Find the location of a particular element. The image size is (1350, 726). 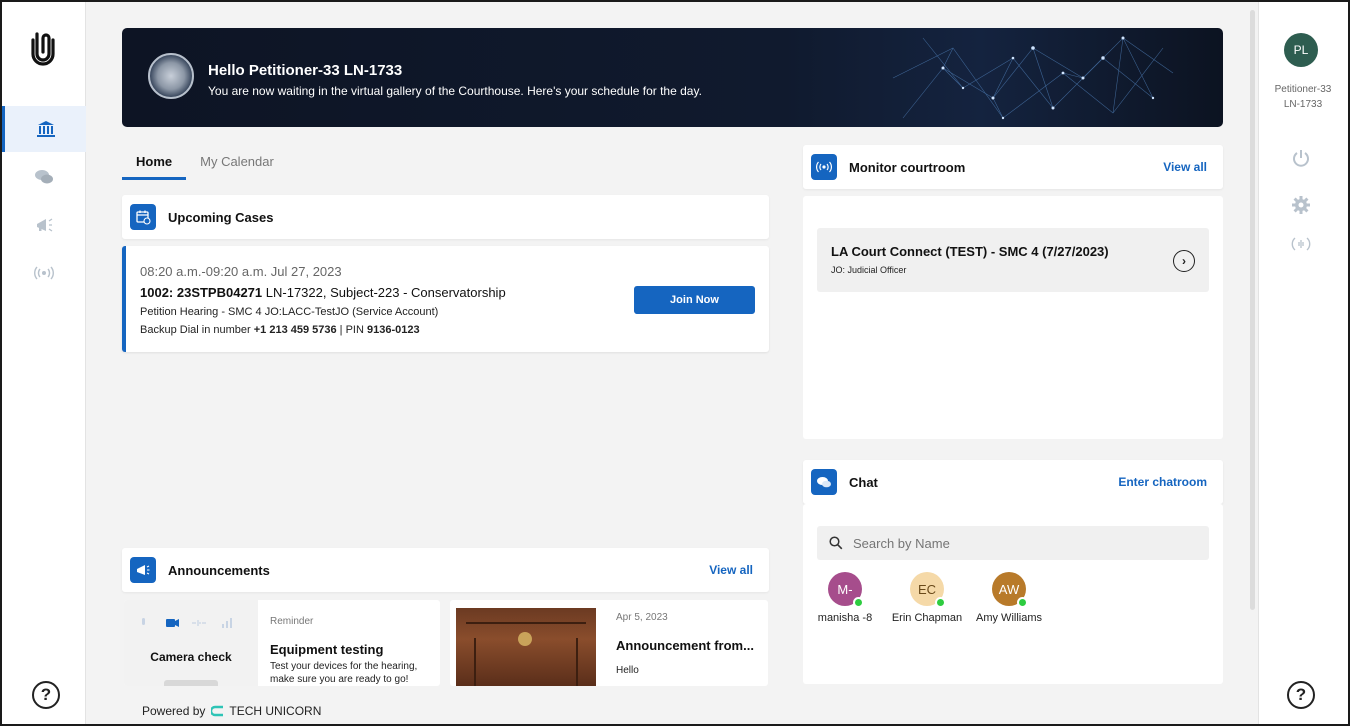

case-time: 08:20 a.m.-09:20 a.m. Jul 27, 2023 is located at coordinates (241, 271).